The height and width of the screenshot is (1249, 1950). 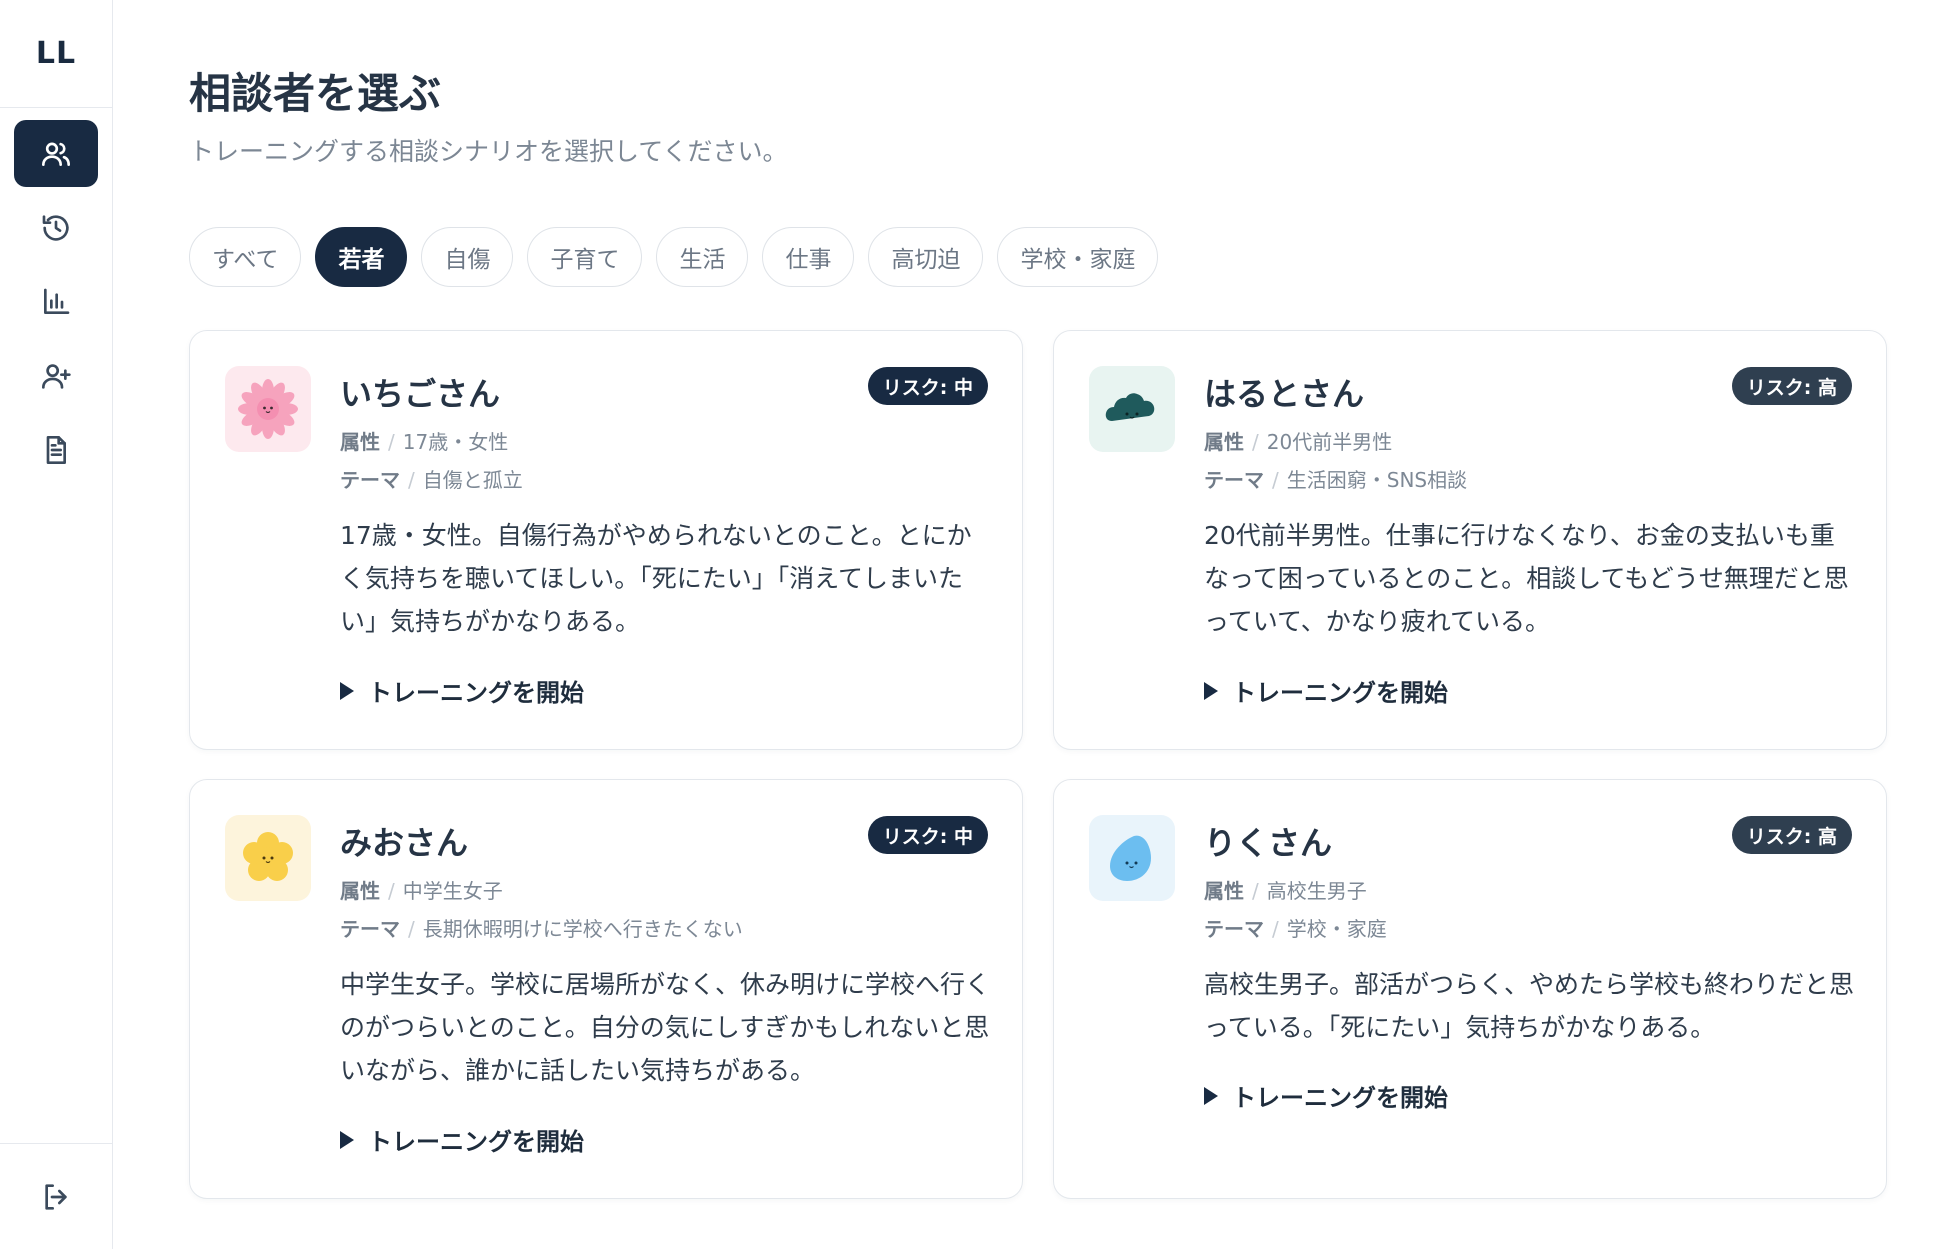 I want to click on filter-chip-parenting: 子育て, so click(x=585, y=257).